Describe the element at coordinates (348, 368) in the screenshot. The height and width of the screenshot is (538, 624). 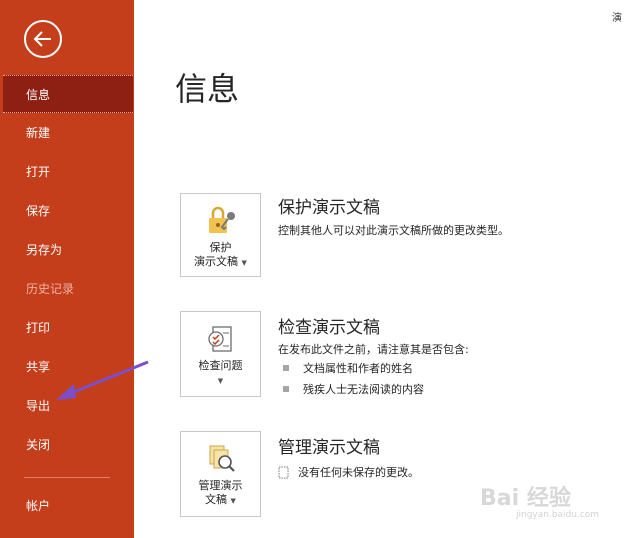
I see `list-item: 文档属性和作者的姓名` at that location.